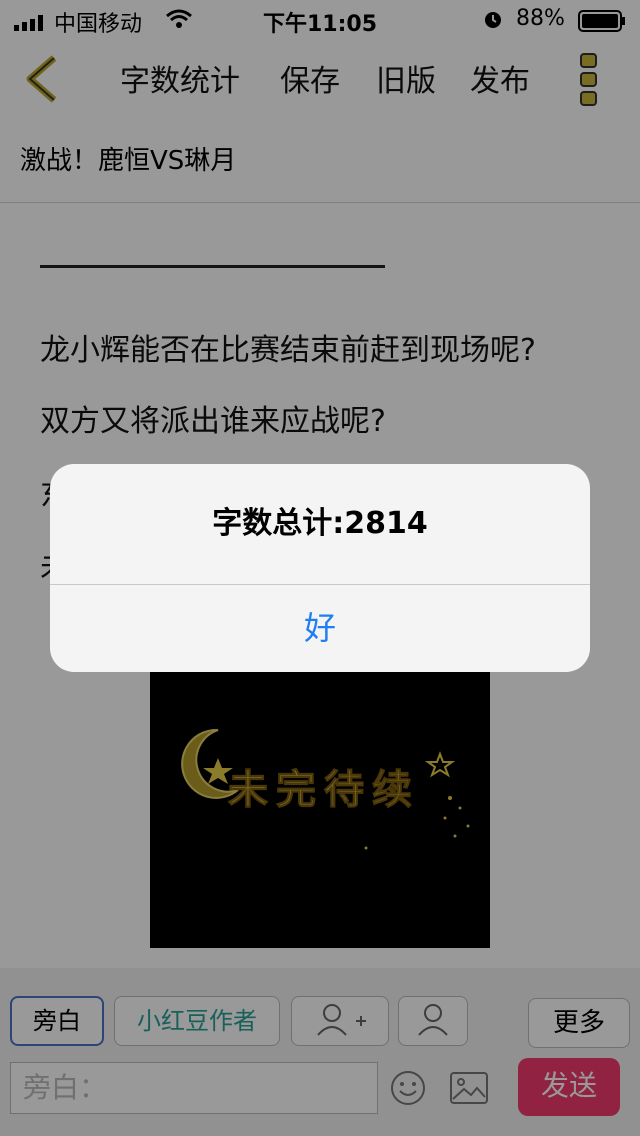 The image size is (640, 1136). Describe the element at coordinates (320, 523) in the screenshot. I see `alert-message: 字数总计:2814` at that location.